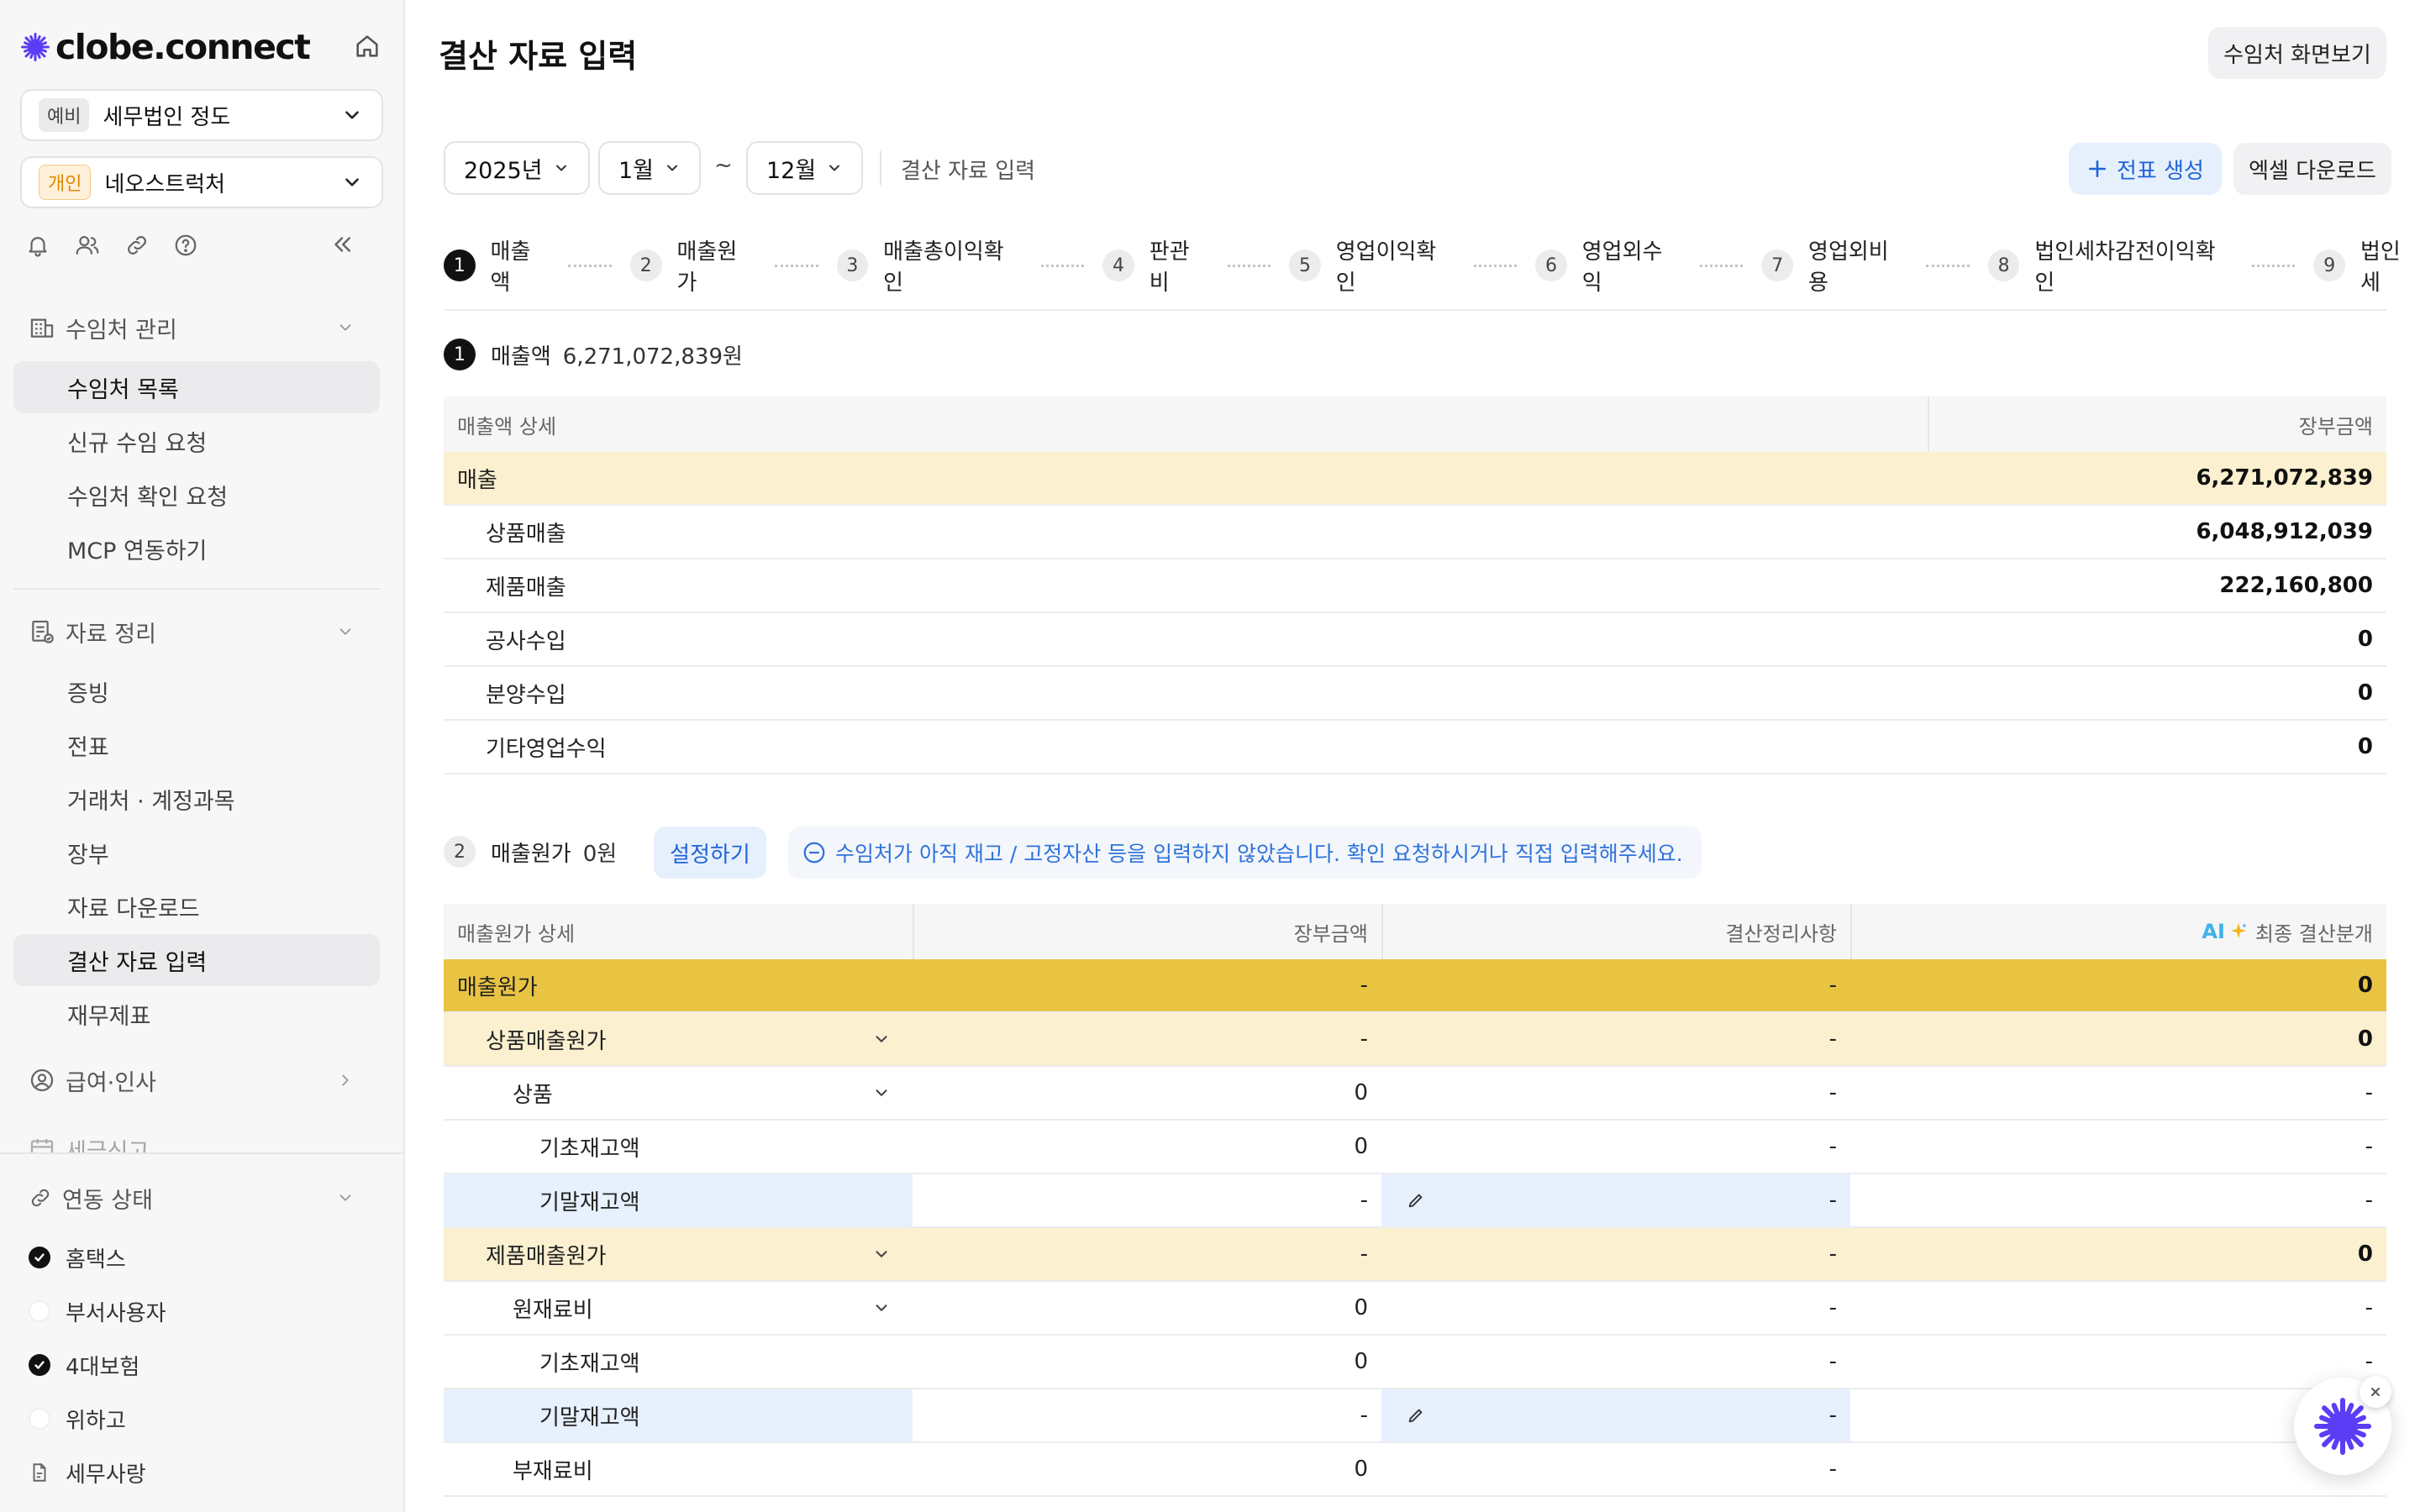  Describe the element at coordinates (42, 1080) in the screenshot. I see `user-circle-icon` at that location.